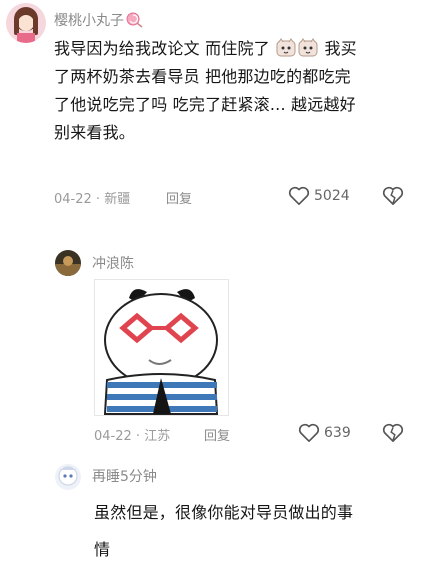 The width and height of the screenshot is (424, 568). I want to click on comment-text: 虽然但是，很像你能对导员做出的事 情, so click(257, 531).